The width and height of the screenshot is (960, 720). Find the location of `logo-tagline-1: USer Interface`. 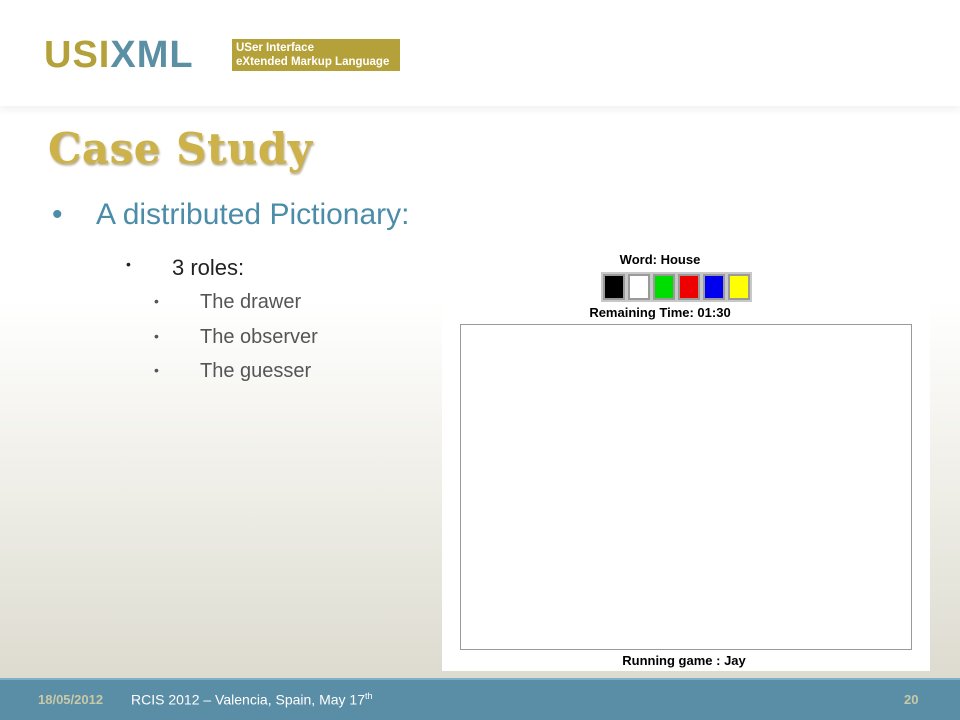

logo-tagline-1: USer Interface is located at coordinates (275, 48).